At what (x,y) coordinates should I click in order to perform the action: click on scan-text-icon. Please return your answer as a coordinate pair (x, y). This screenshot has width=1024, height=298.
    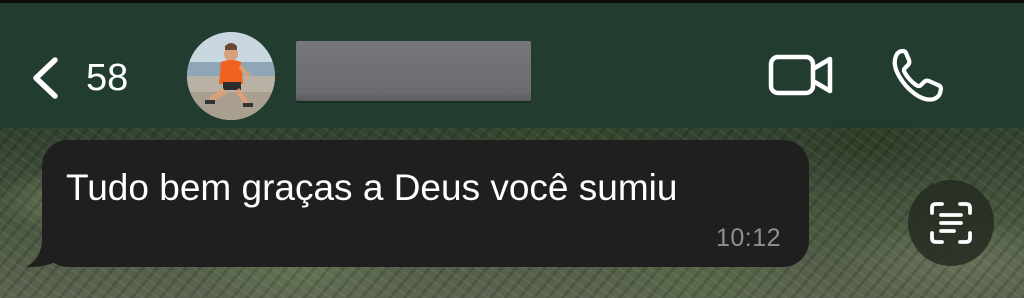
    Looking at the image, I should click on (951, 223).